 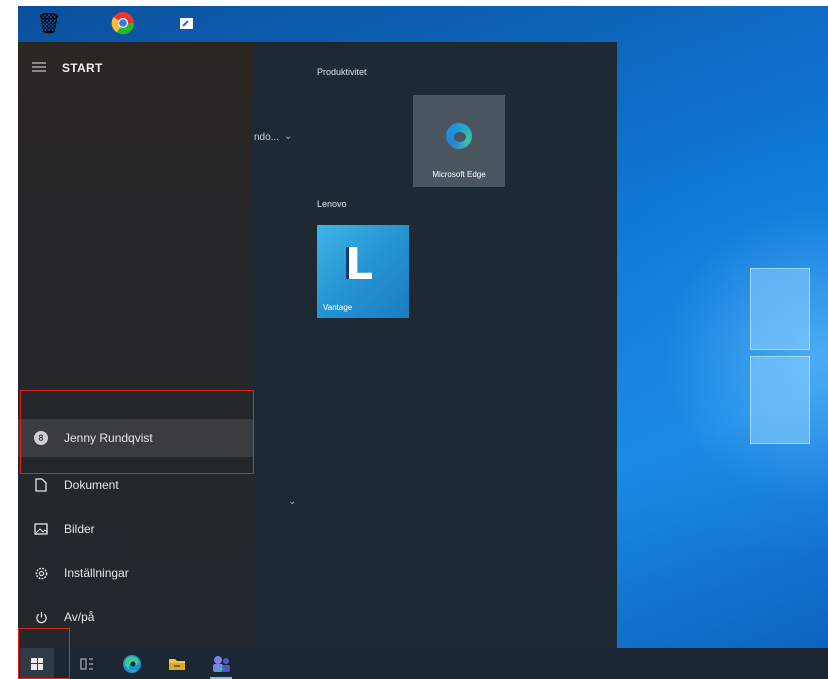 What do you see at coordinates (41, 438) in the screenshot?
I see `user-avatar-icon: 8` at bounding box center [41, 438].